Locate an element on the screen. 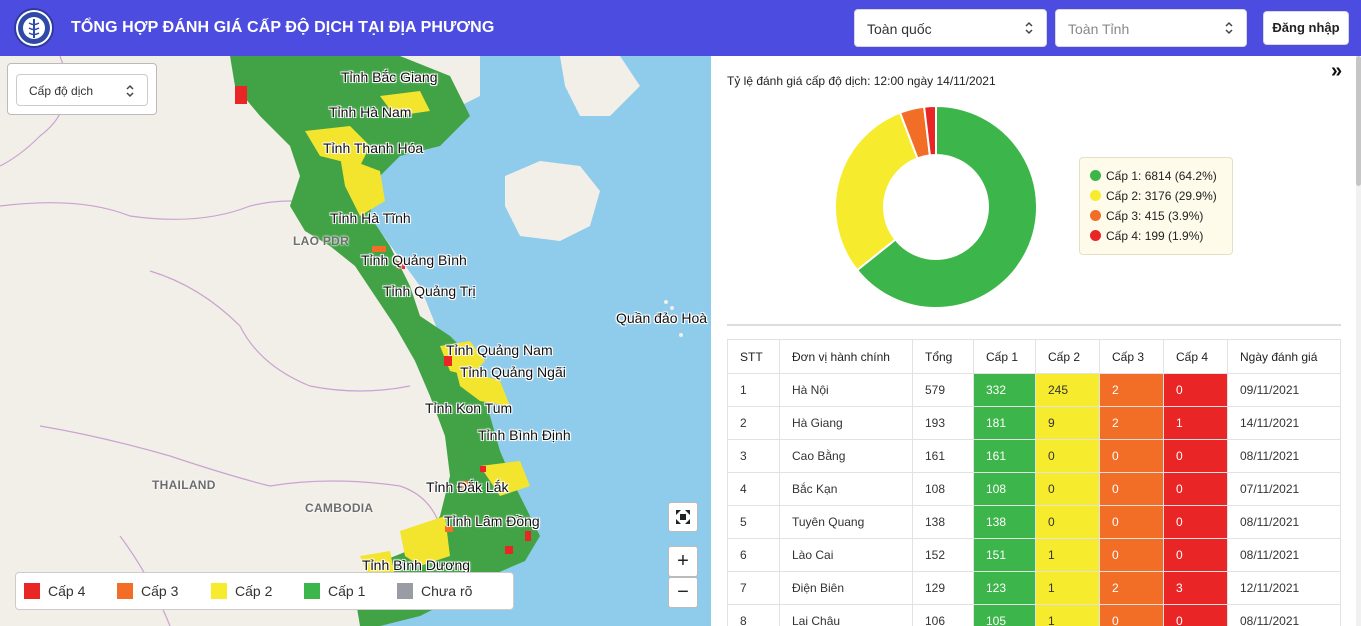  total-cell: 138 is located at coordinates (943, 522).